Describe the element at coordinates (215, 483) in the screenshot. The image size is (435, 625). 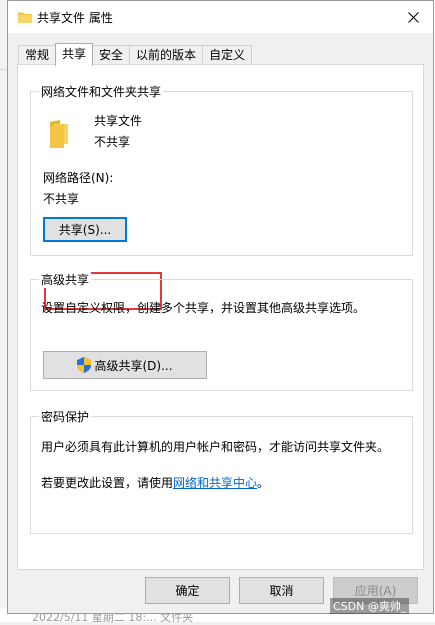
I see `network-sharing-center-link: 网络和共享中心` at that location.